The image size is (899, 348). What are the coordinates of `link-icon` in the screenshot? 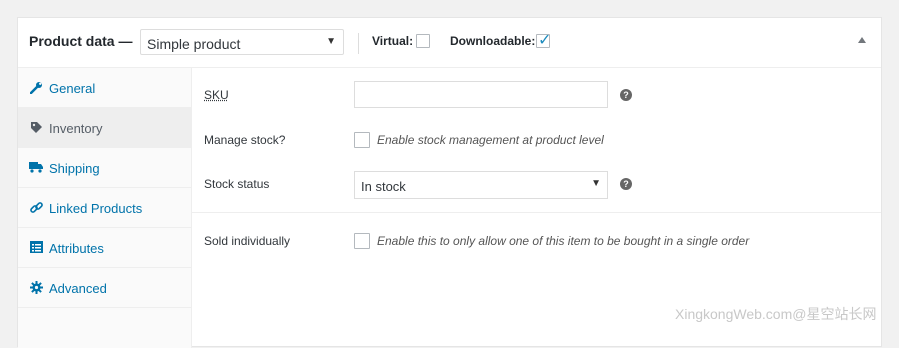 It's located at (36, 207).